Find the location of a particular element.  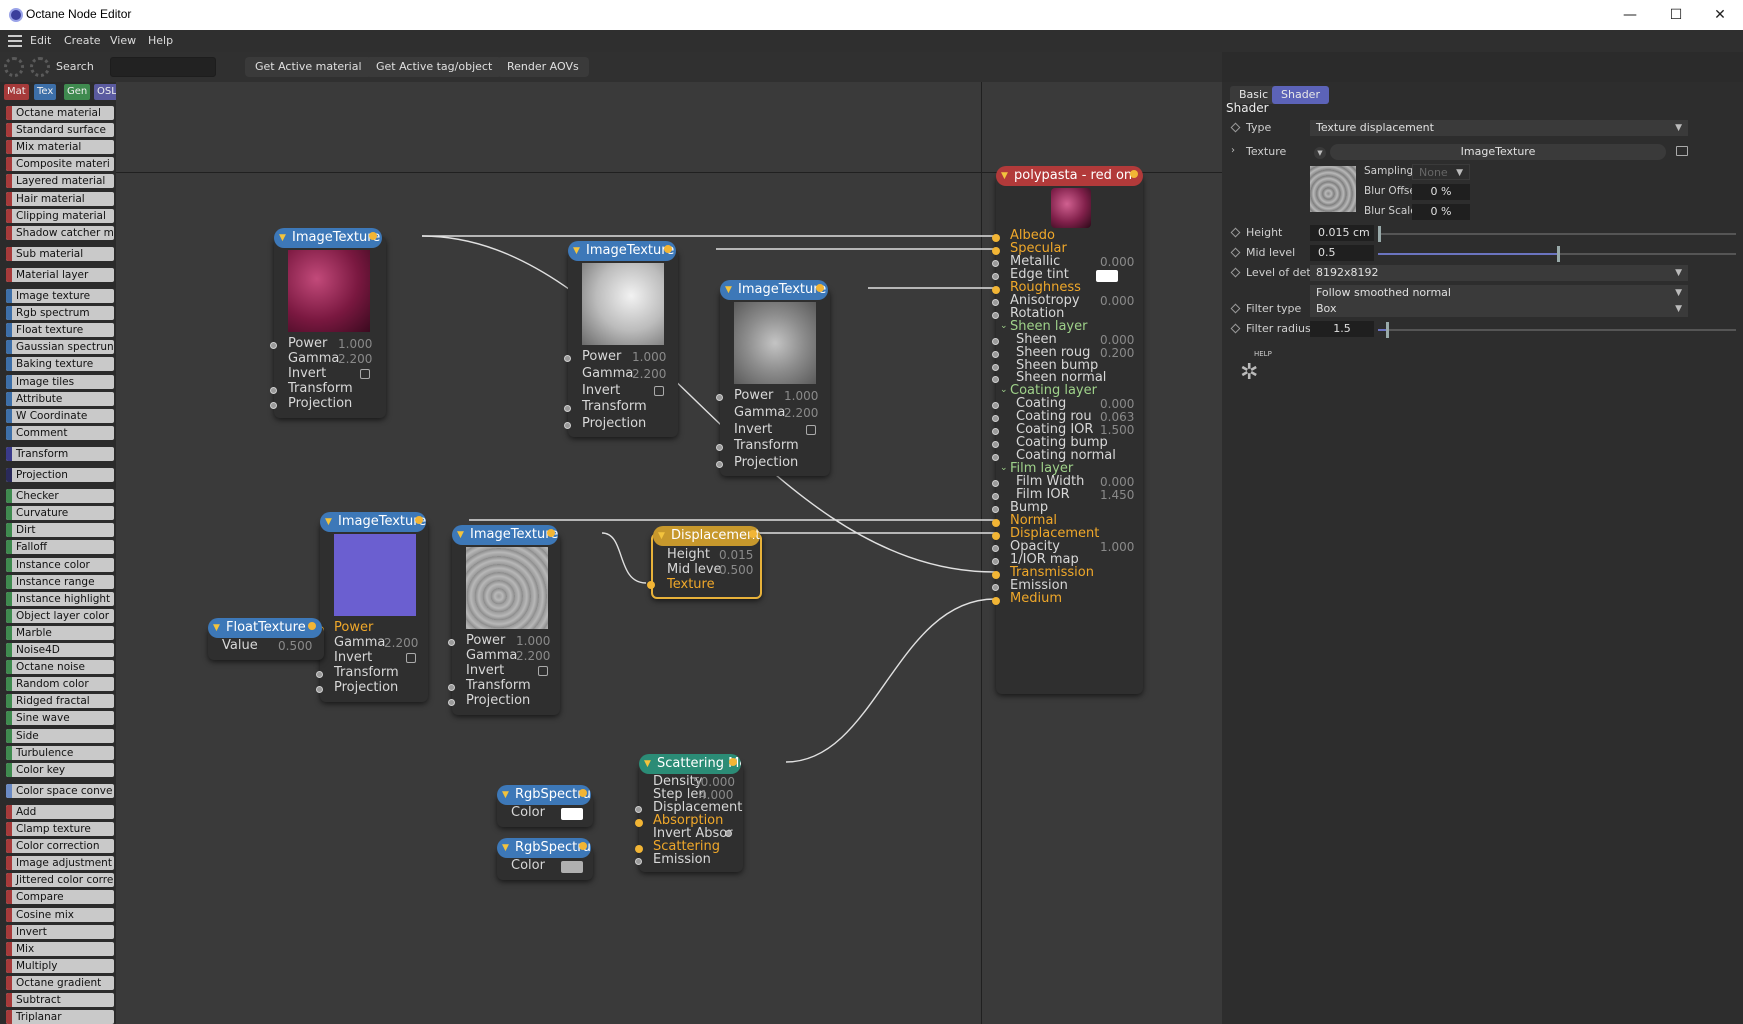

node-list-item: Curvature is located at coordinates (60, 513).